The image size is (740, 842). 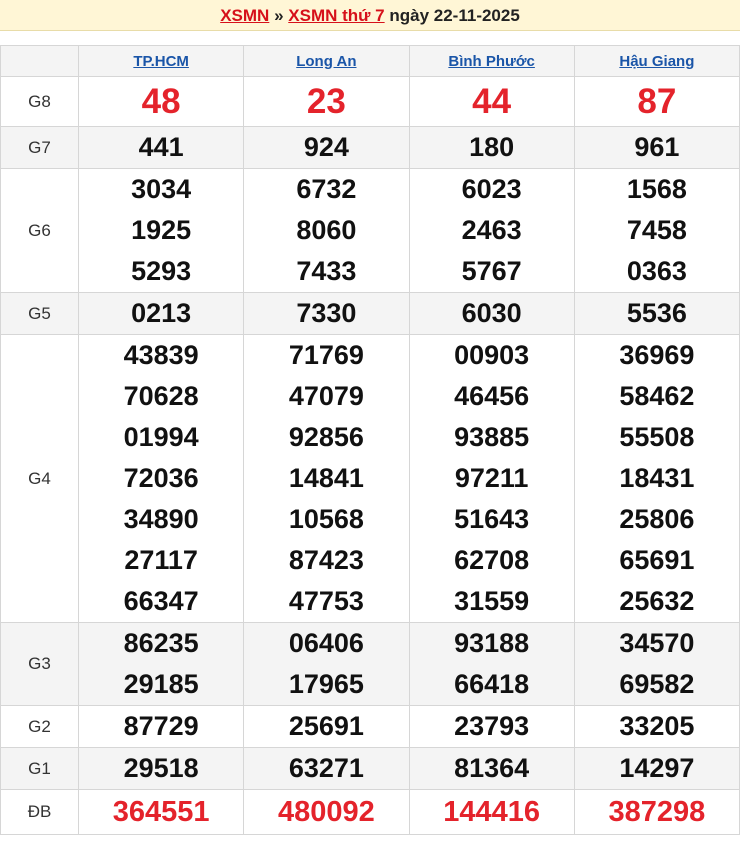 I want to click on prize-cell: 81364, so click(x=491, y=768).